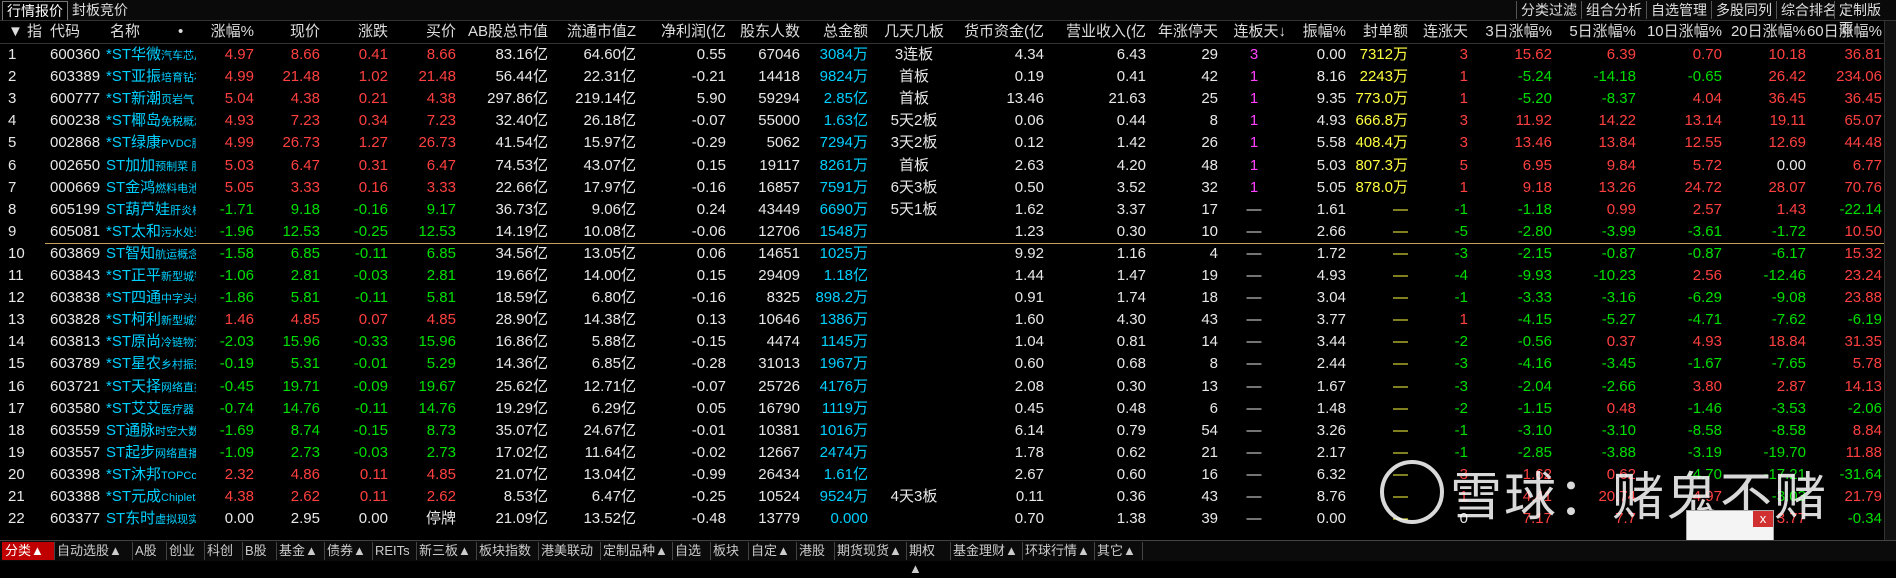  What do you see at coordinates (151, 497) in the screenshot?
I see `stock-name: *ST元成Chiplet概念` at bounding box center [151, 497].